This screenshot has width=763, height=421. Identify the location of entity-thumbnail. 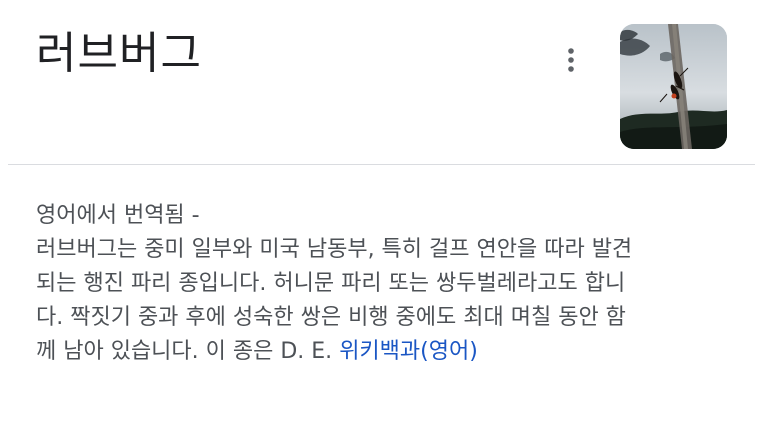
(673, 86).